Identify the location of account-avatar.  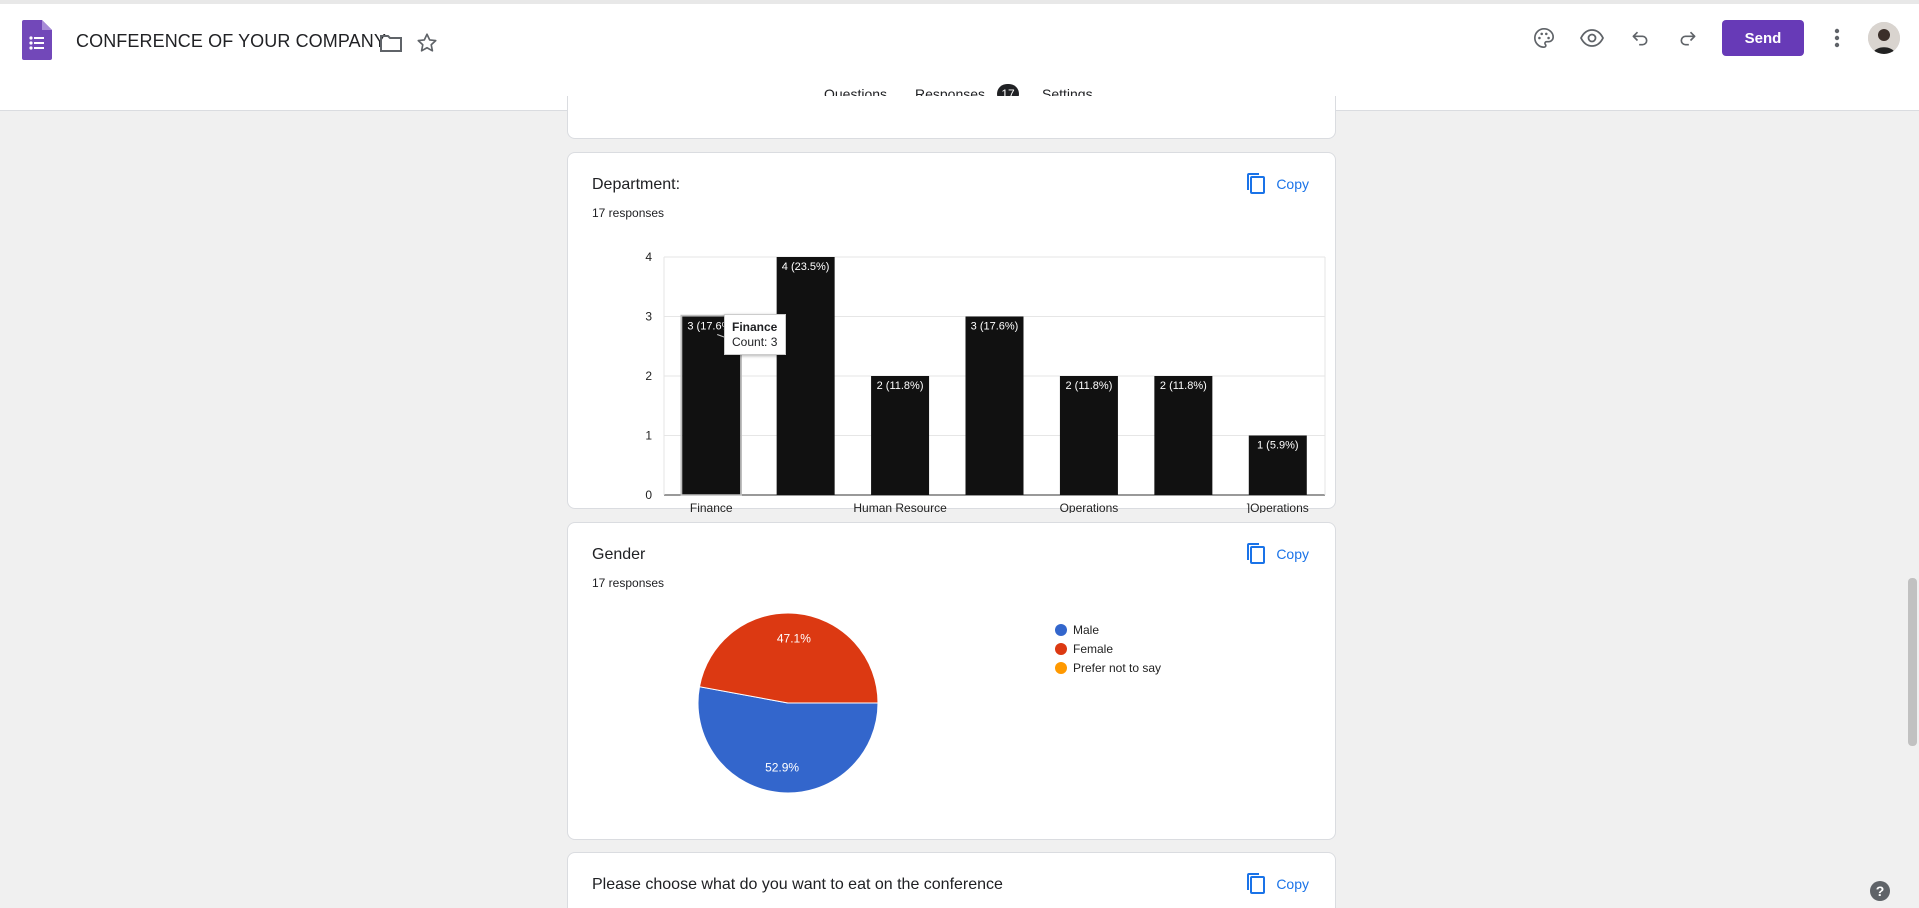
(1884, 38).